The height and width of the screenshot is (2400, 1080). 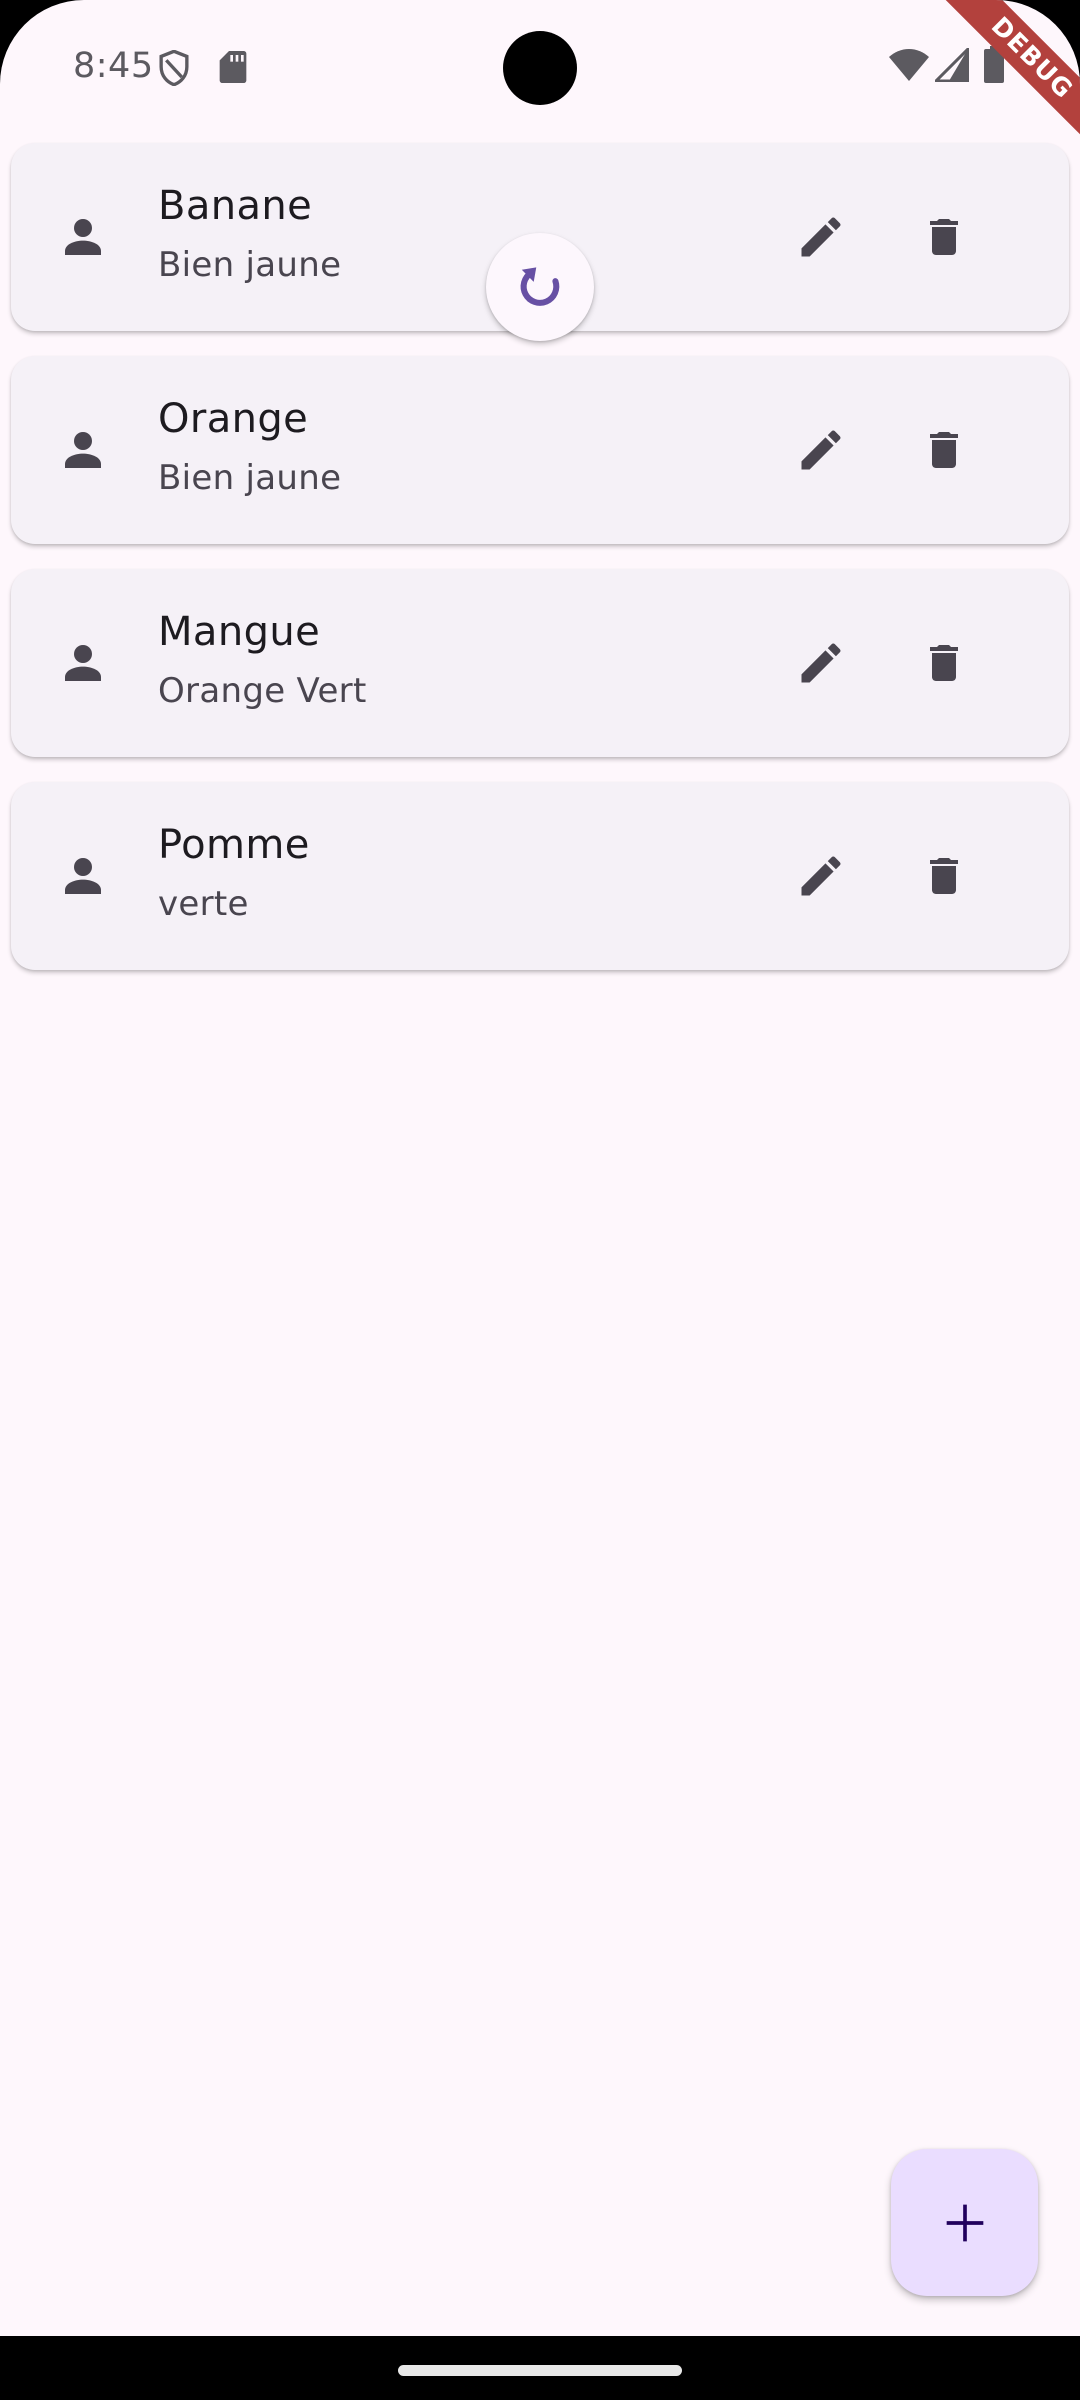 I want to click on list-item: Orange Bien jaune, so click(x=540, y=450).